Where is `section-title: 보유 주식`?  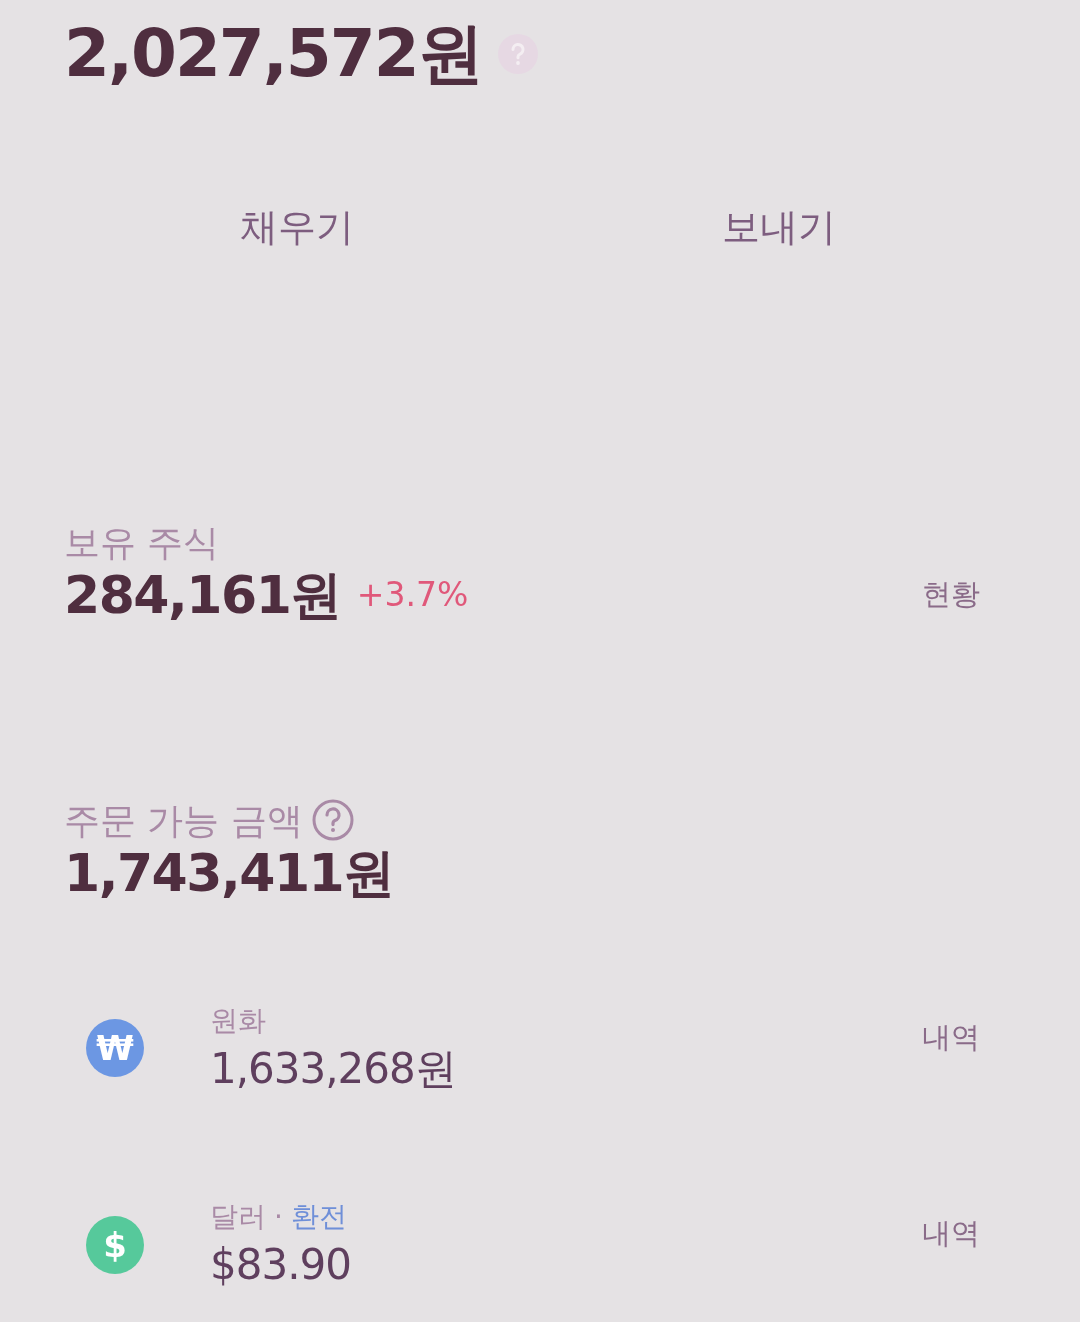 section-title: 보유 주식 is located at coordinates (142, 542).